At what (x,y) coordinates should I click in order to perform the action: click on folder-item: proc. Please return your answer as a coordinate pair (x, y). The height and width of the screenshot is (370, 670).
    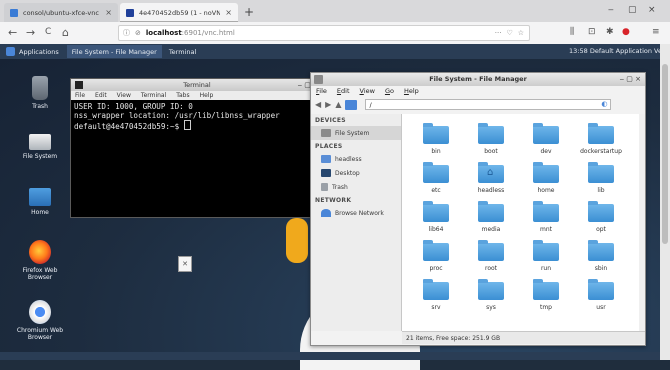
    Looking at the image, I should click on (436, 260).